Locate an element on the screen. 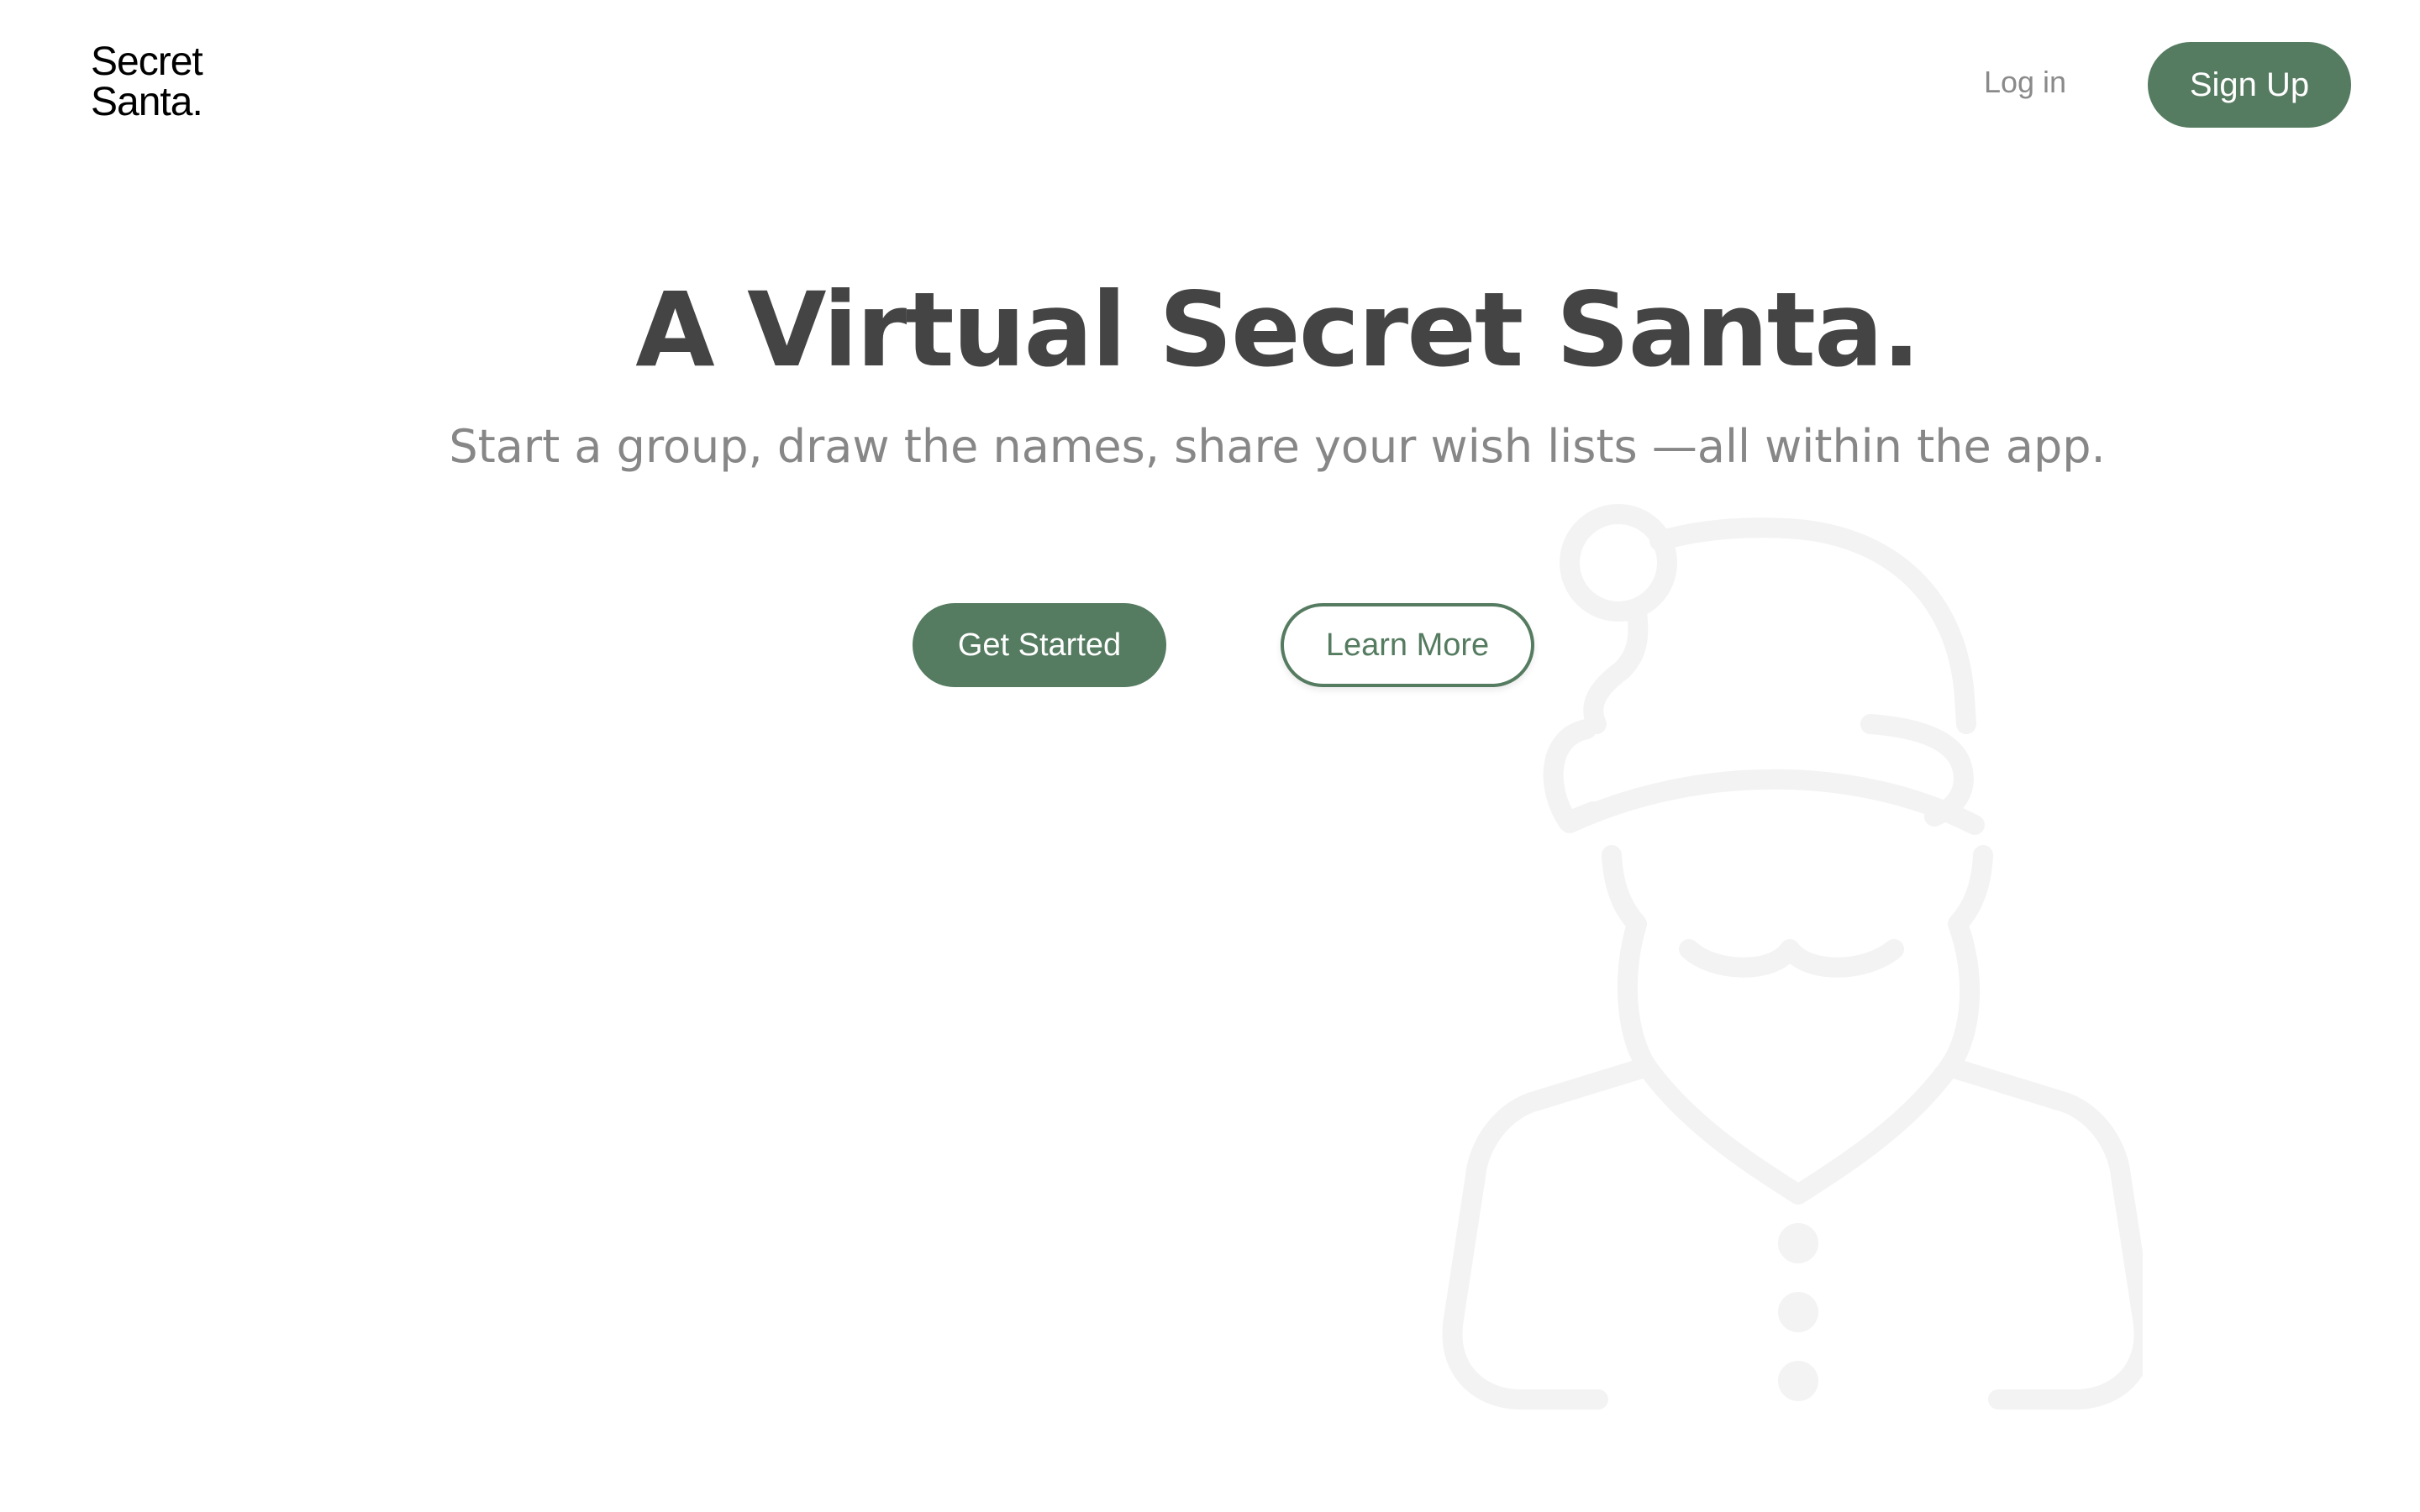  logo-line-1: Secret is located at coordinates (147, 61).